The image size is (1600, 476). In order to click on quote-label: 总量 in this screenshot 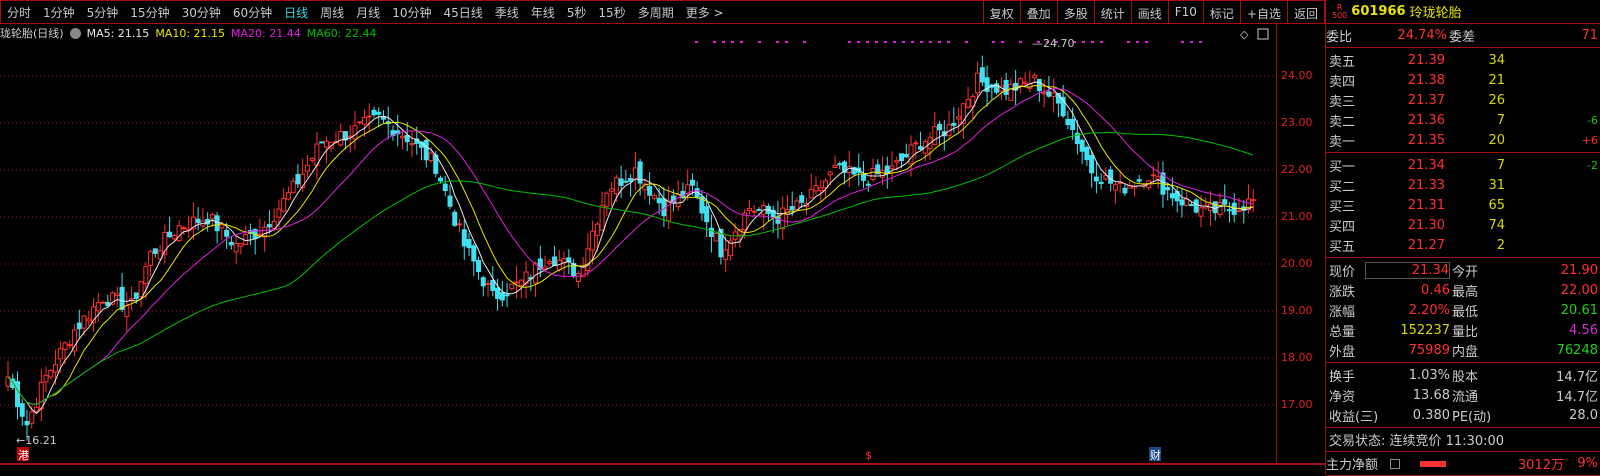, I will do `click(1342, 332)`.